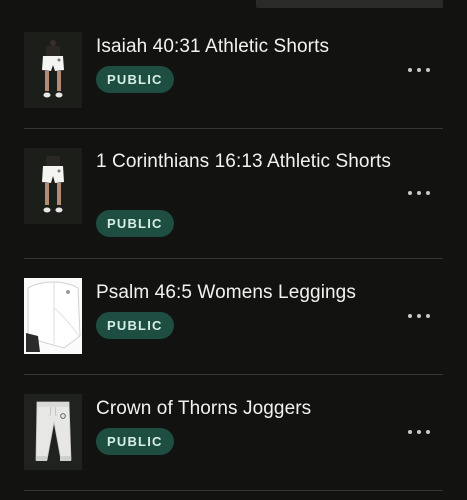  I want to click on product-row: Crown of Thorns Joggers PUBLIC, so click(233, 434).